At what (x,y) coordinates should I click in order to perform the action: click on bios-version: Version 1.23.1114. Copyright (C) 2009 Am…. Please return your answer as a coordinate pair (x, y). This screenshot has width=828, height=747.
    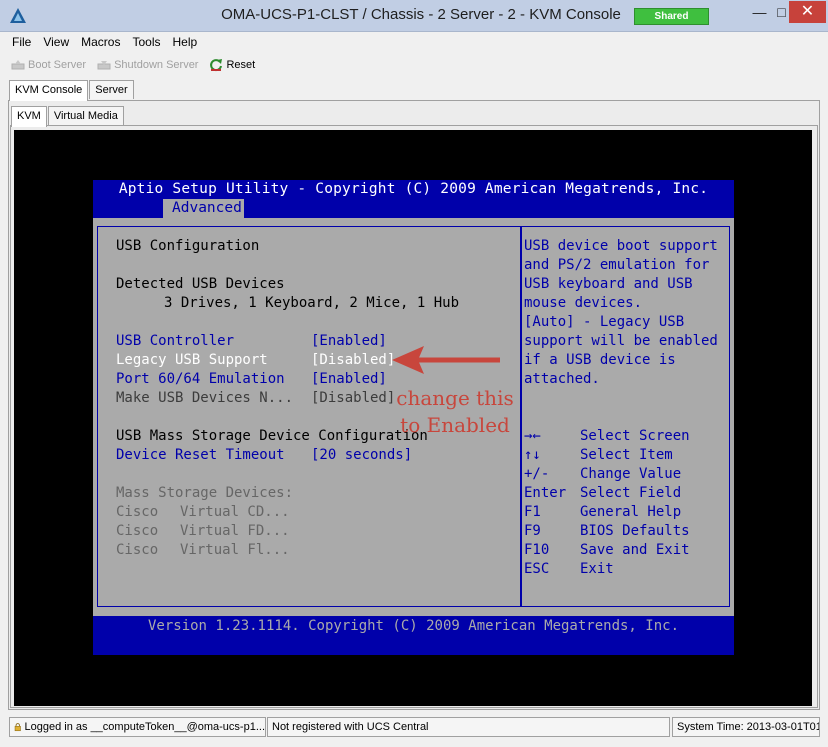
    Looking at the image, I should click on (413, 626).